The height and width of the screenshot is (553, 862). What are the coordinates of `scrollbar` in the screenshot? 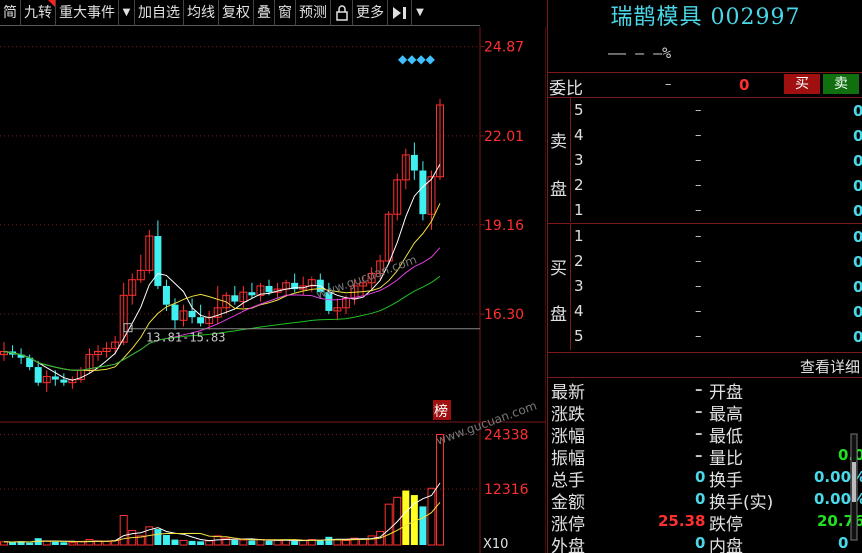 It's located at (854, 487).